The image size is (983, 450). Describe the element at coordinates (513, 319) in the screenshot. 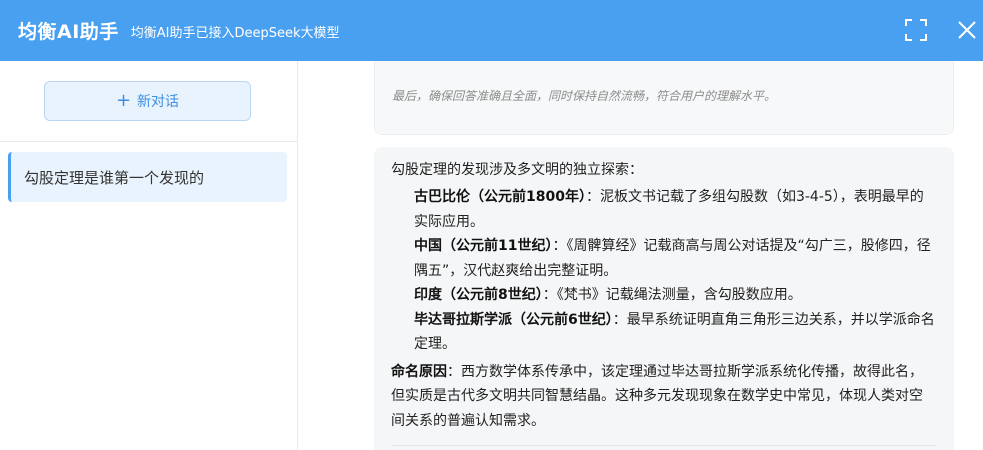

I see `list-item-label: 毕达哥拉斯学派（公元前6世纪）` at that location.